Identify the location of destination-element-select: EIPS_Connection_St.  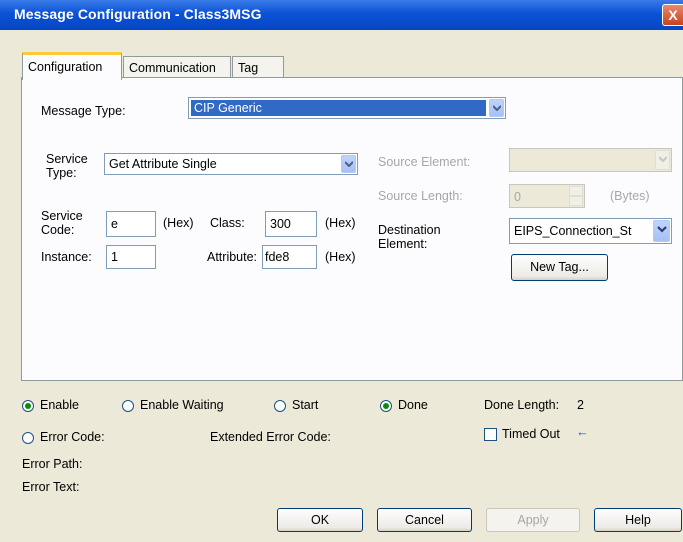
(590, 231).